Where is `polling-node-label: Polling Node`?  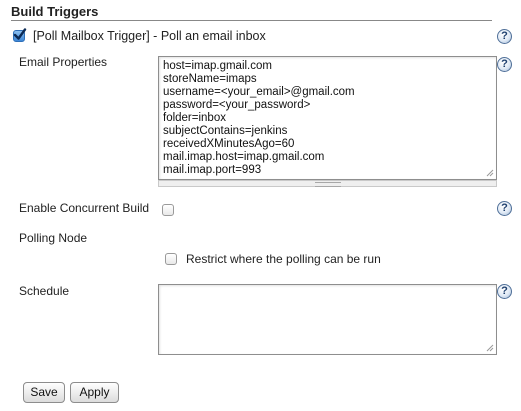
polling-node-label: Polling Node is located at coordinates (53, 238).